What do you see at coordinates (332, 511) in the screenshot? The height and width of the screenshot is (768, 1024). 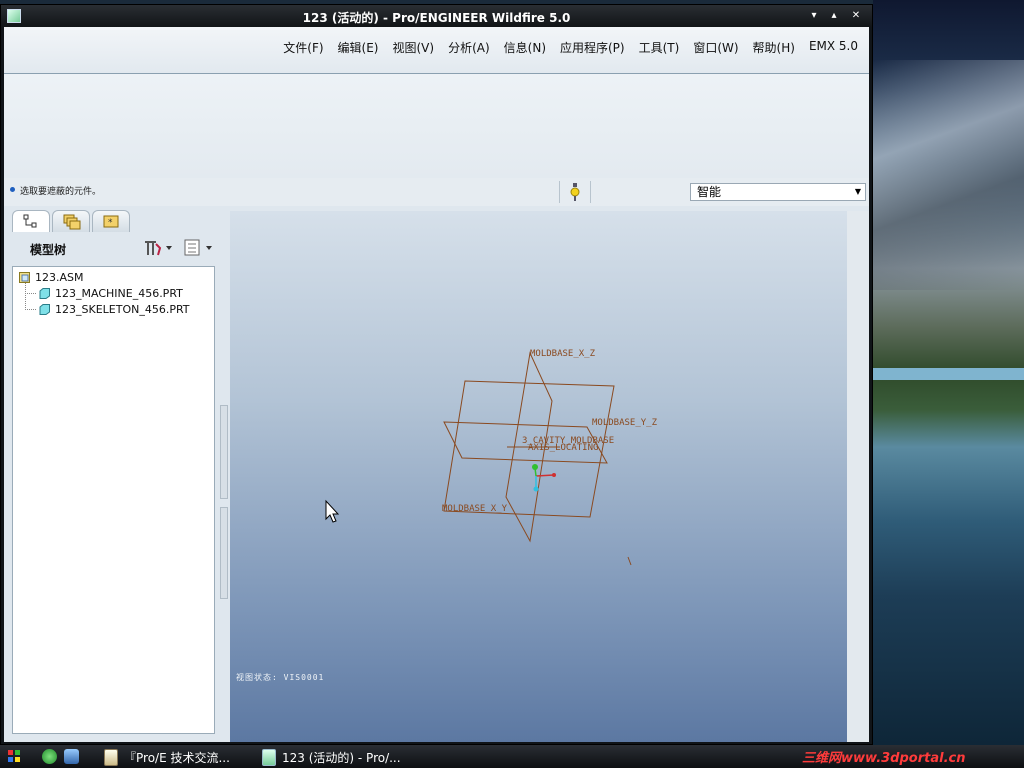 I see `mouse-pointer-icon` at bounding box center [332, 511].